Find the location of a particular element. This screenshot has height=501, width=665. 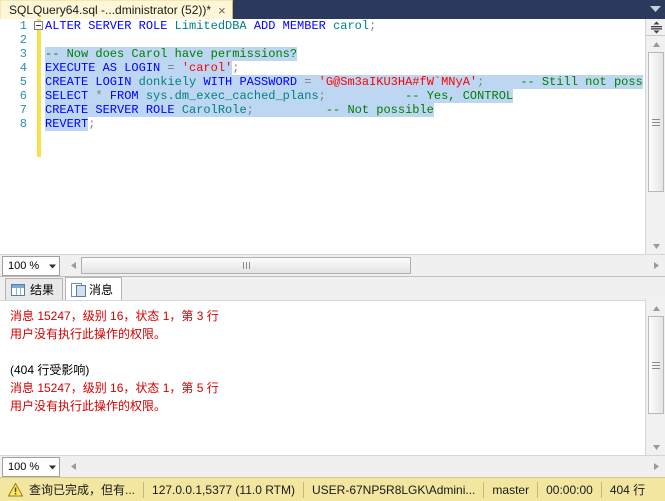

code-token: EXECUTE AS LOGIN is located at coordinates (106, 68).